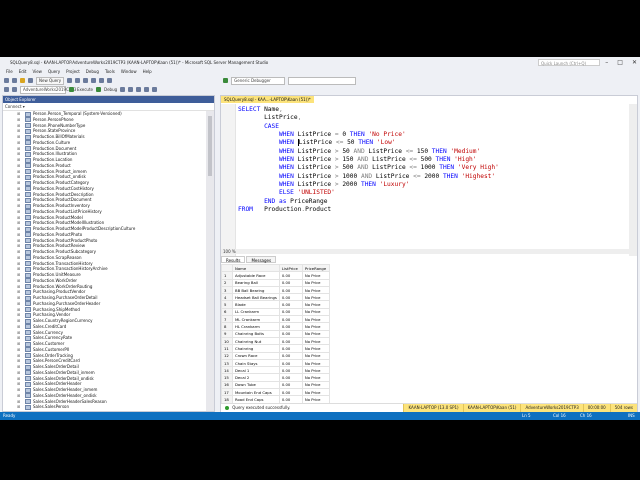 This screenshot has width=640, height=480. I want to click on object-explorer-scrollbar, so click(210, 261).